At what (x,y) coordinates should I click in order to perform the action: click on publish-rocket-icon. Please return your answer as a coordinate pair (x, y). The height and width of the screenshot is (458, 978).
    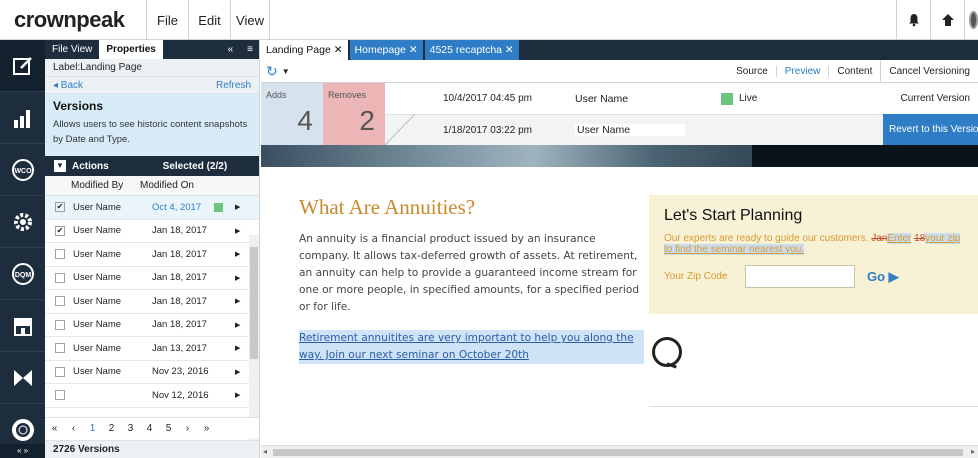
    Looking at the image, I should click on (947, 20).